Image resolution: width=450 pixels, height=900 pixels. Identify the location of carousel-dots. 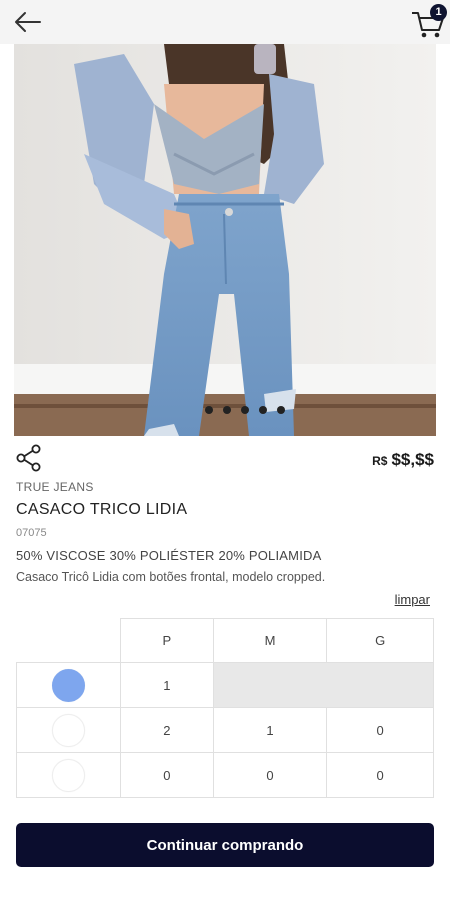
(225, 410).